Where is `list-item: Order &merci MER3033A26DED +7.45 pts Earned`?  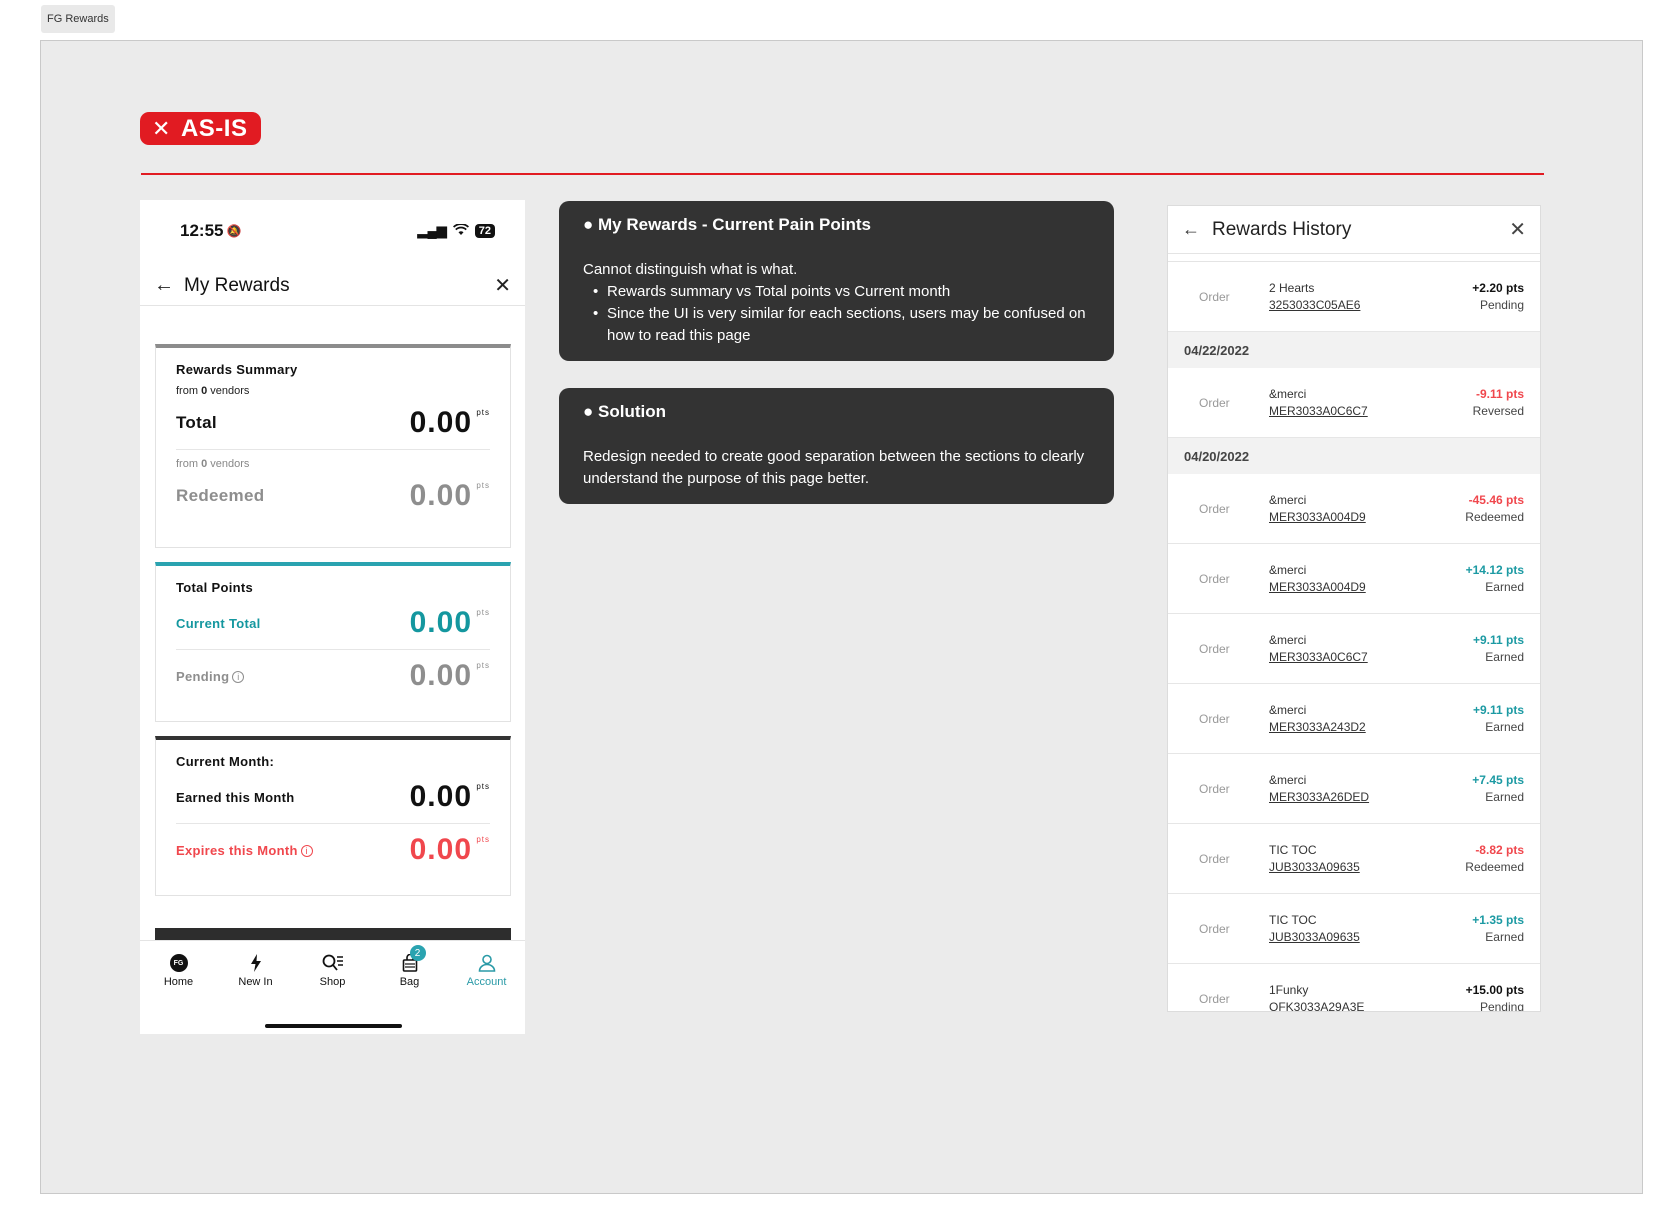 list-item: Order &merci MER3033A26DED +7.45 pts Earned is located at coordinates (1354, 789).